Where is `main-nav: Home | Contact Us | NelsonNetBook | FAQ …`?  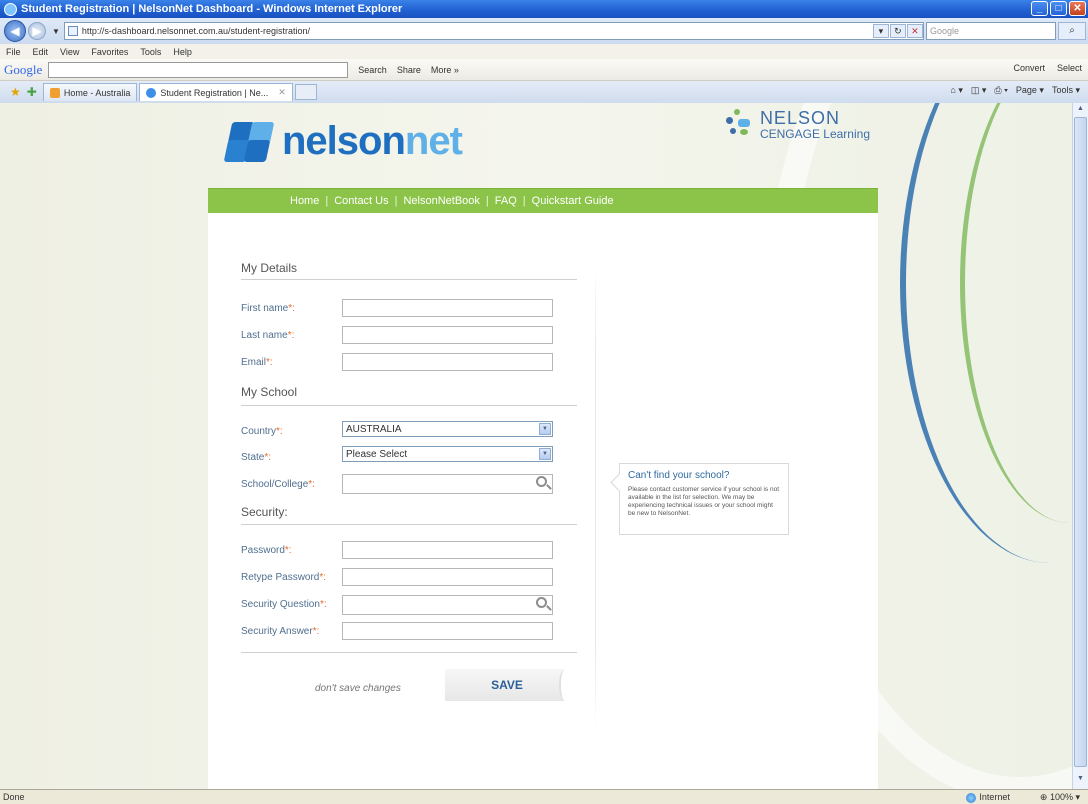 main-nav: Home | Contact Us | NelsonNetBook | FAQ … is located at coordinates (543, 200).